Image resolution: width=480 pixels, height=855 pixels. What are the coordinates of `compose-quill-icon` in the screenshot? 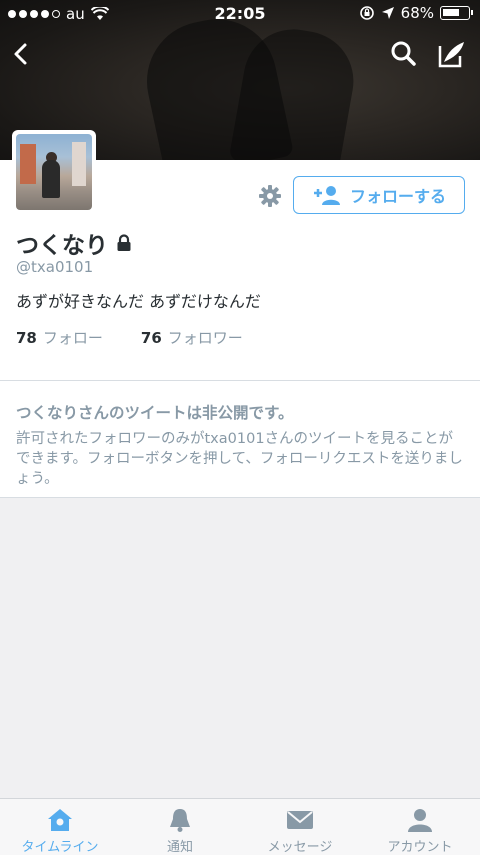 It's located at (451, 55).